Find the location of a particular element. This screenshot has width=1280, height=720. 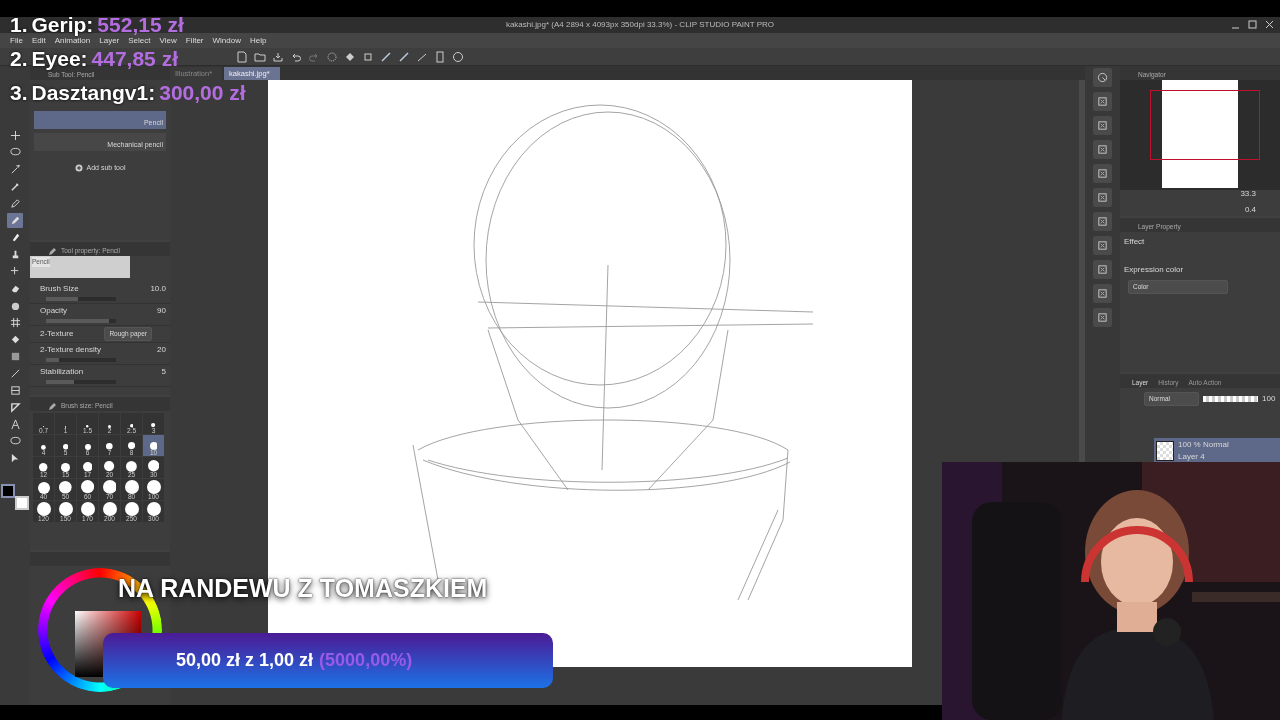

line-icon is located at coordinates (15, 373).